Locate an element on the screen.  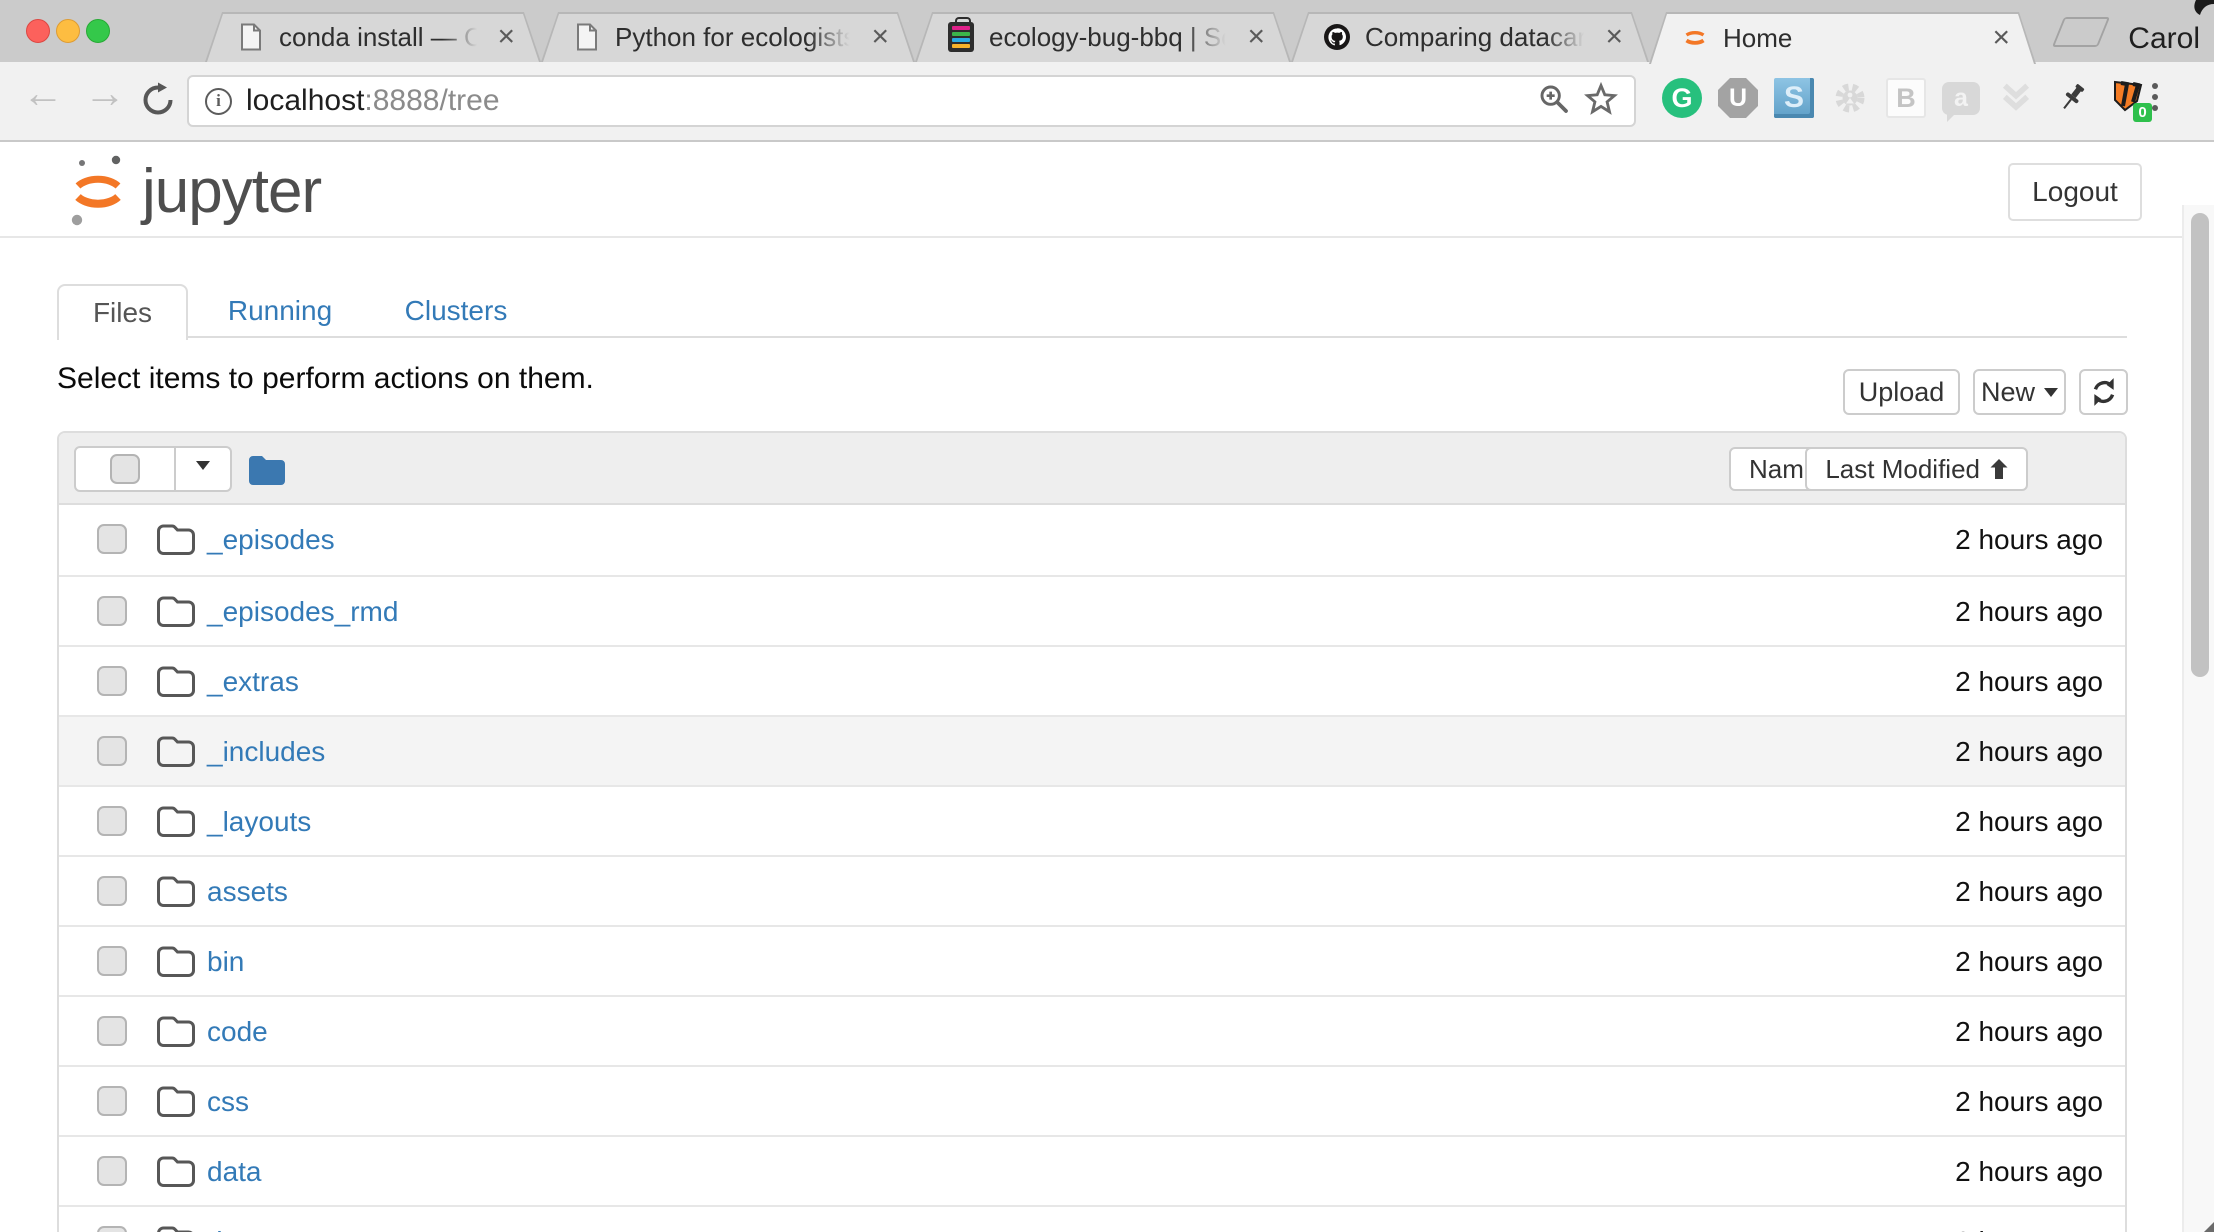
scrollbar-track is located at coordinates (2198, 718).